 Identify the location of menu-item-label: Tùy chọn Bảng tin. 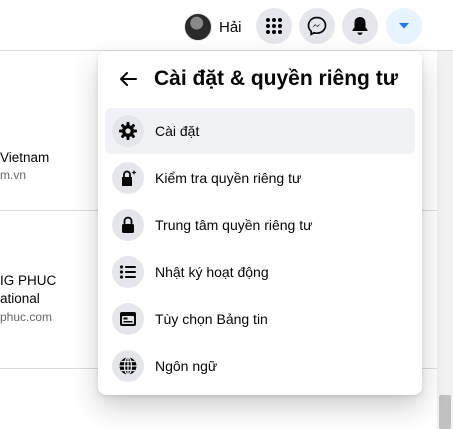
(211, 319).